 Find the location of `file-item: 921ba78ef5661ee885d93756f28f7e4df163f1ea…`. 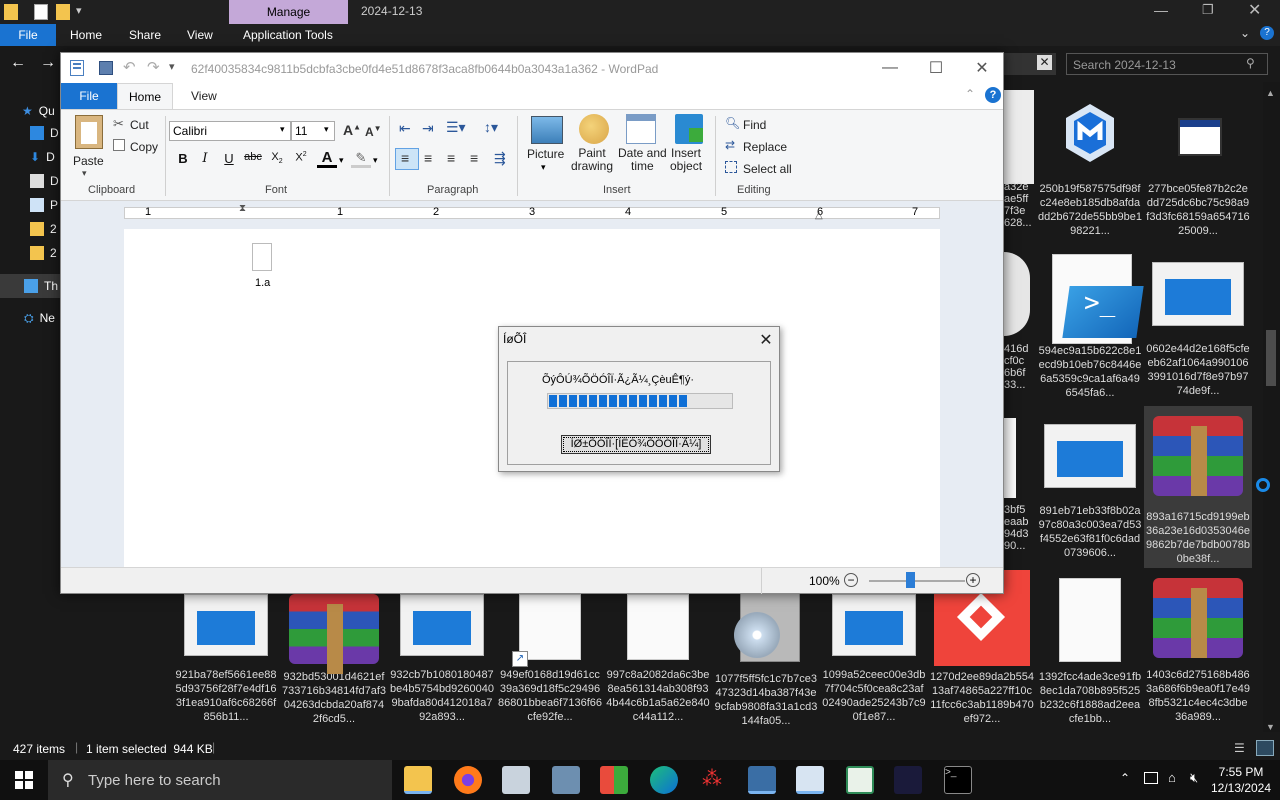

file-item: 921ba78ef5661ee885d93756f28f7e4df163f1ea… is located at coordinates (226, 668).